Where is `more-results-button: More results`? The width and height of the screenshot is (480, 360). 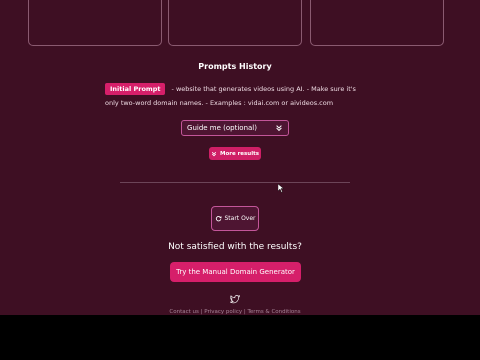 more-results-button: More results is located at coordinates (235, 153).